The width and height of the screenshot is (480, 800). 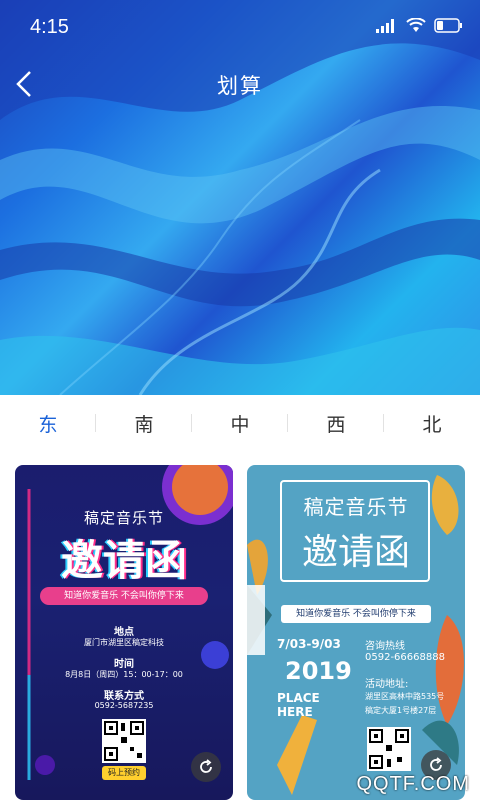 I want to click on contact-value: 0592-5687235, so click(x=124, y=705).